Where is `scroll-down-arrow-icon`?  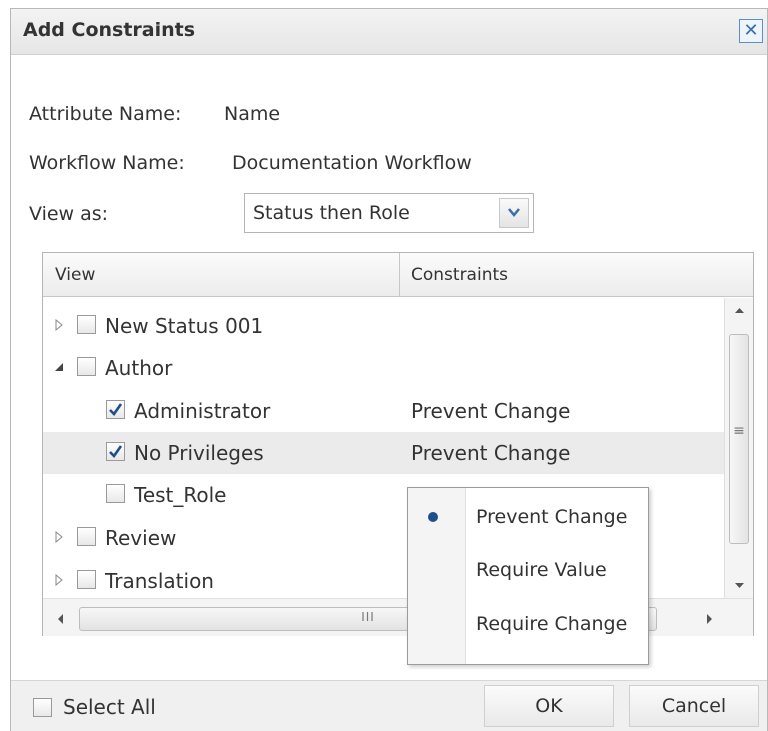 scroll-down-arrow-icon is located at coordinates (739, 585).